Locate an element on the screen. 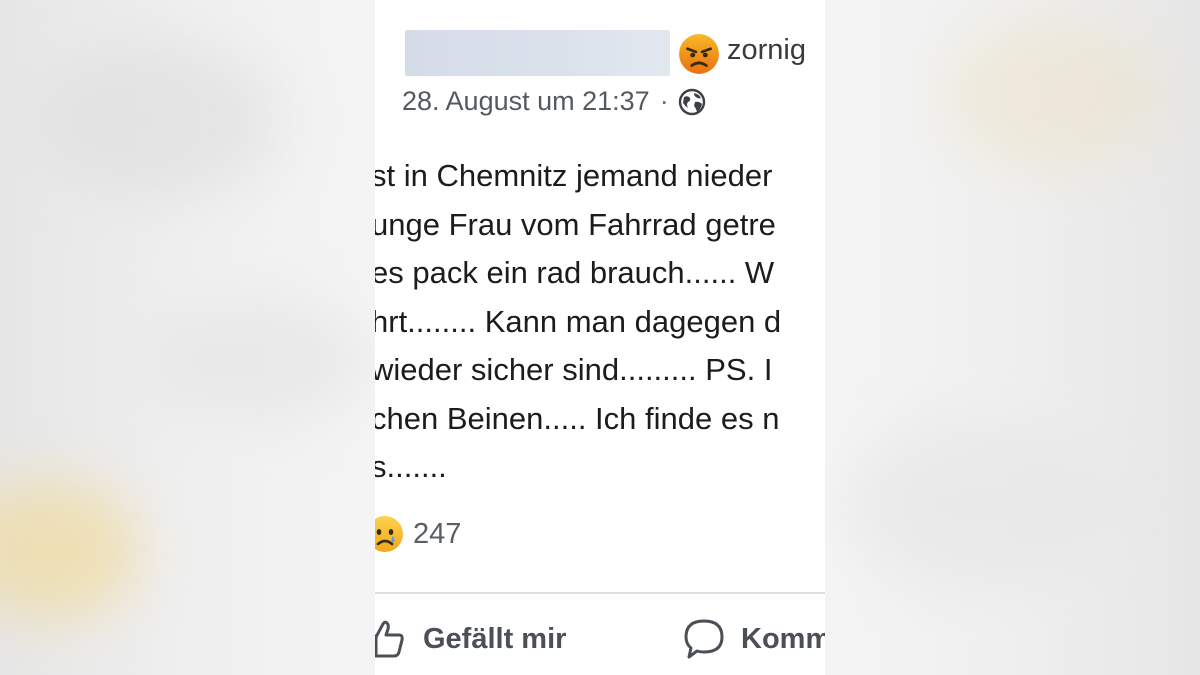 This screenshot has height=675, width=1200. reaction-summary: 247 is located at coordinates (418, 534).